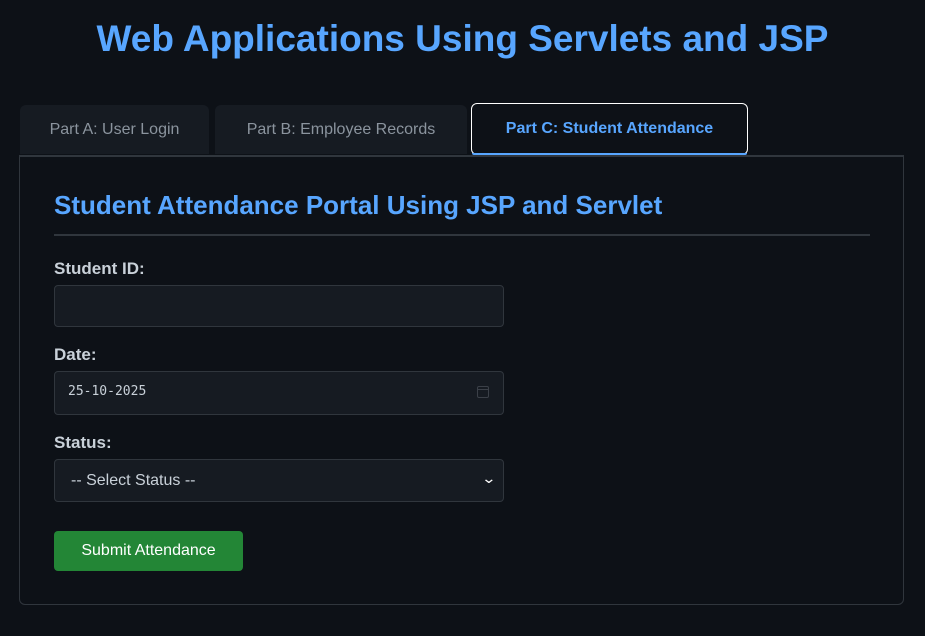 The image size is (925, 636). I want to click on title-divider, so click(462, 235).